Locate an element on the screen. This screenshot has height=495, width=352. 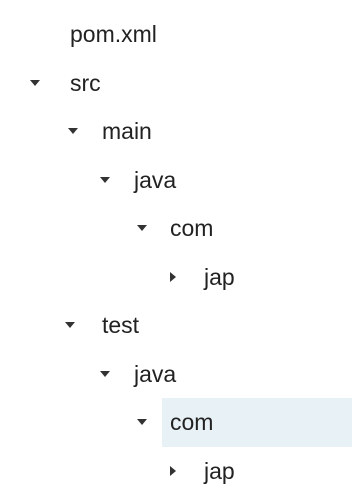
tree-item-main: main is located at coordinates (176, 131).